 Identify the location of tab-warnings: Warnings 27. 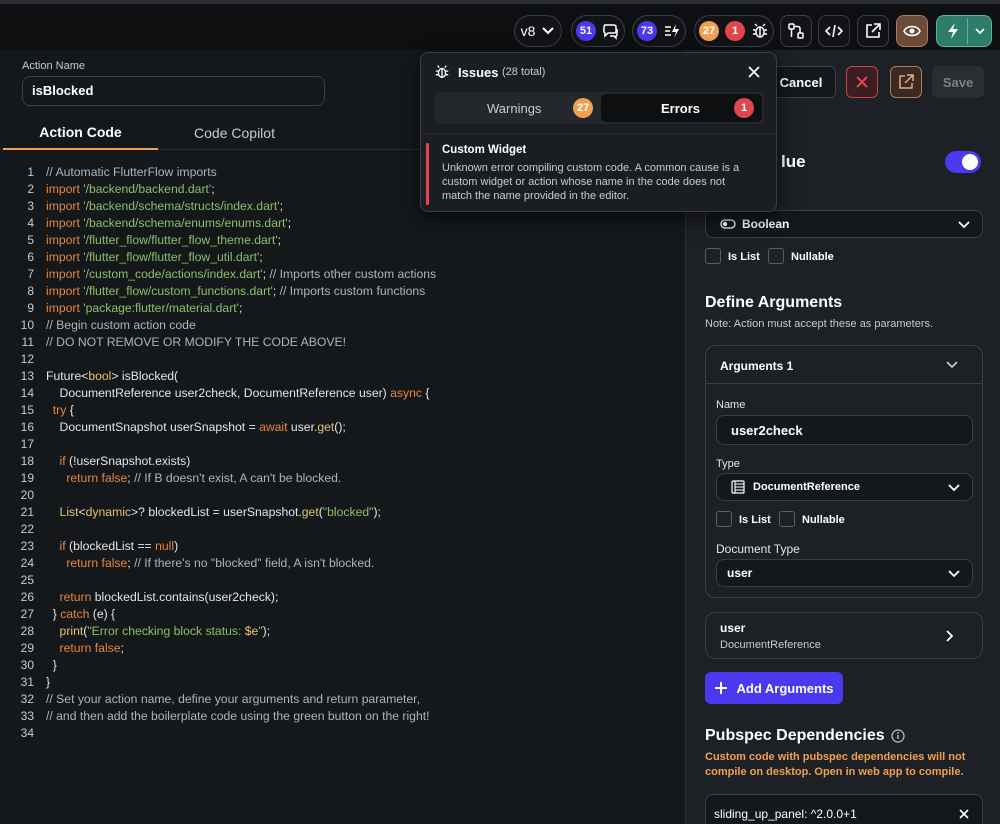
(516, 108).